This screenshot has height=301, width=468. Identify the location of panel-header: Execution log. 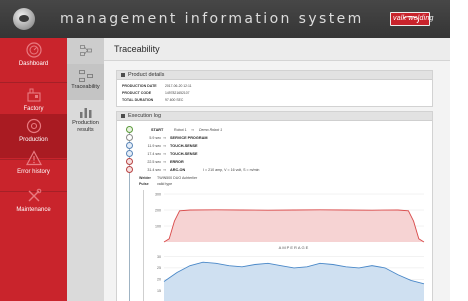
(274, 116).